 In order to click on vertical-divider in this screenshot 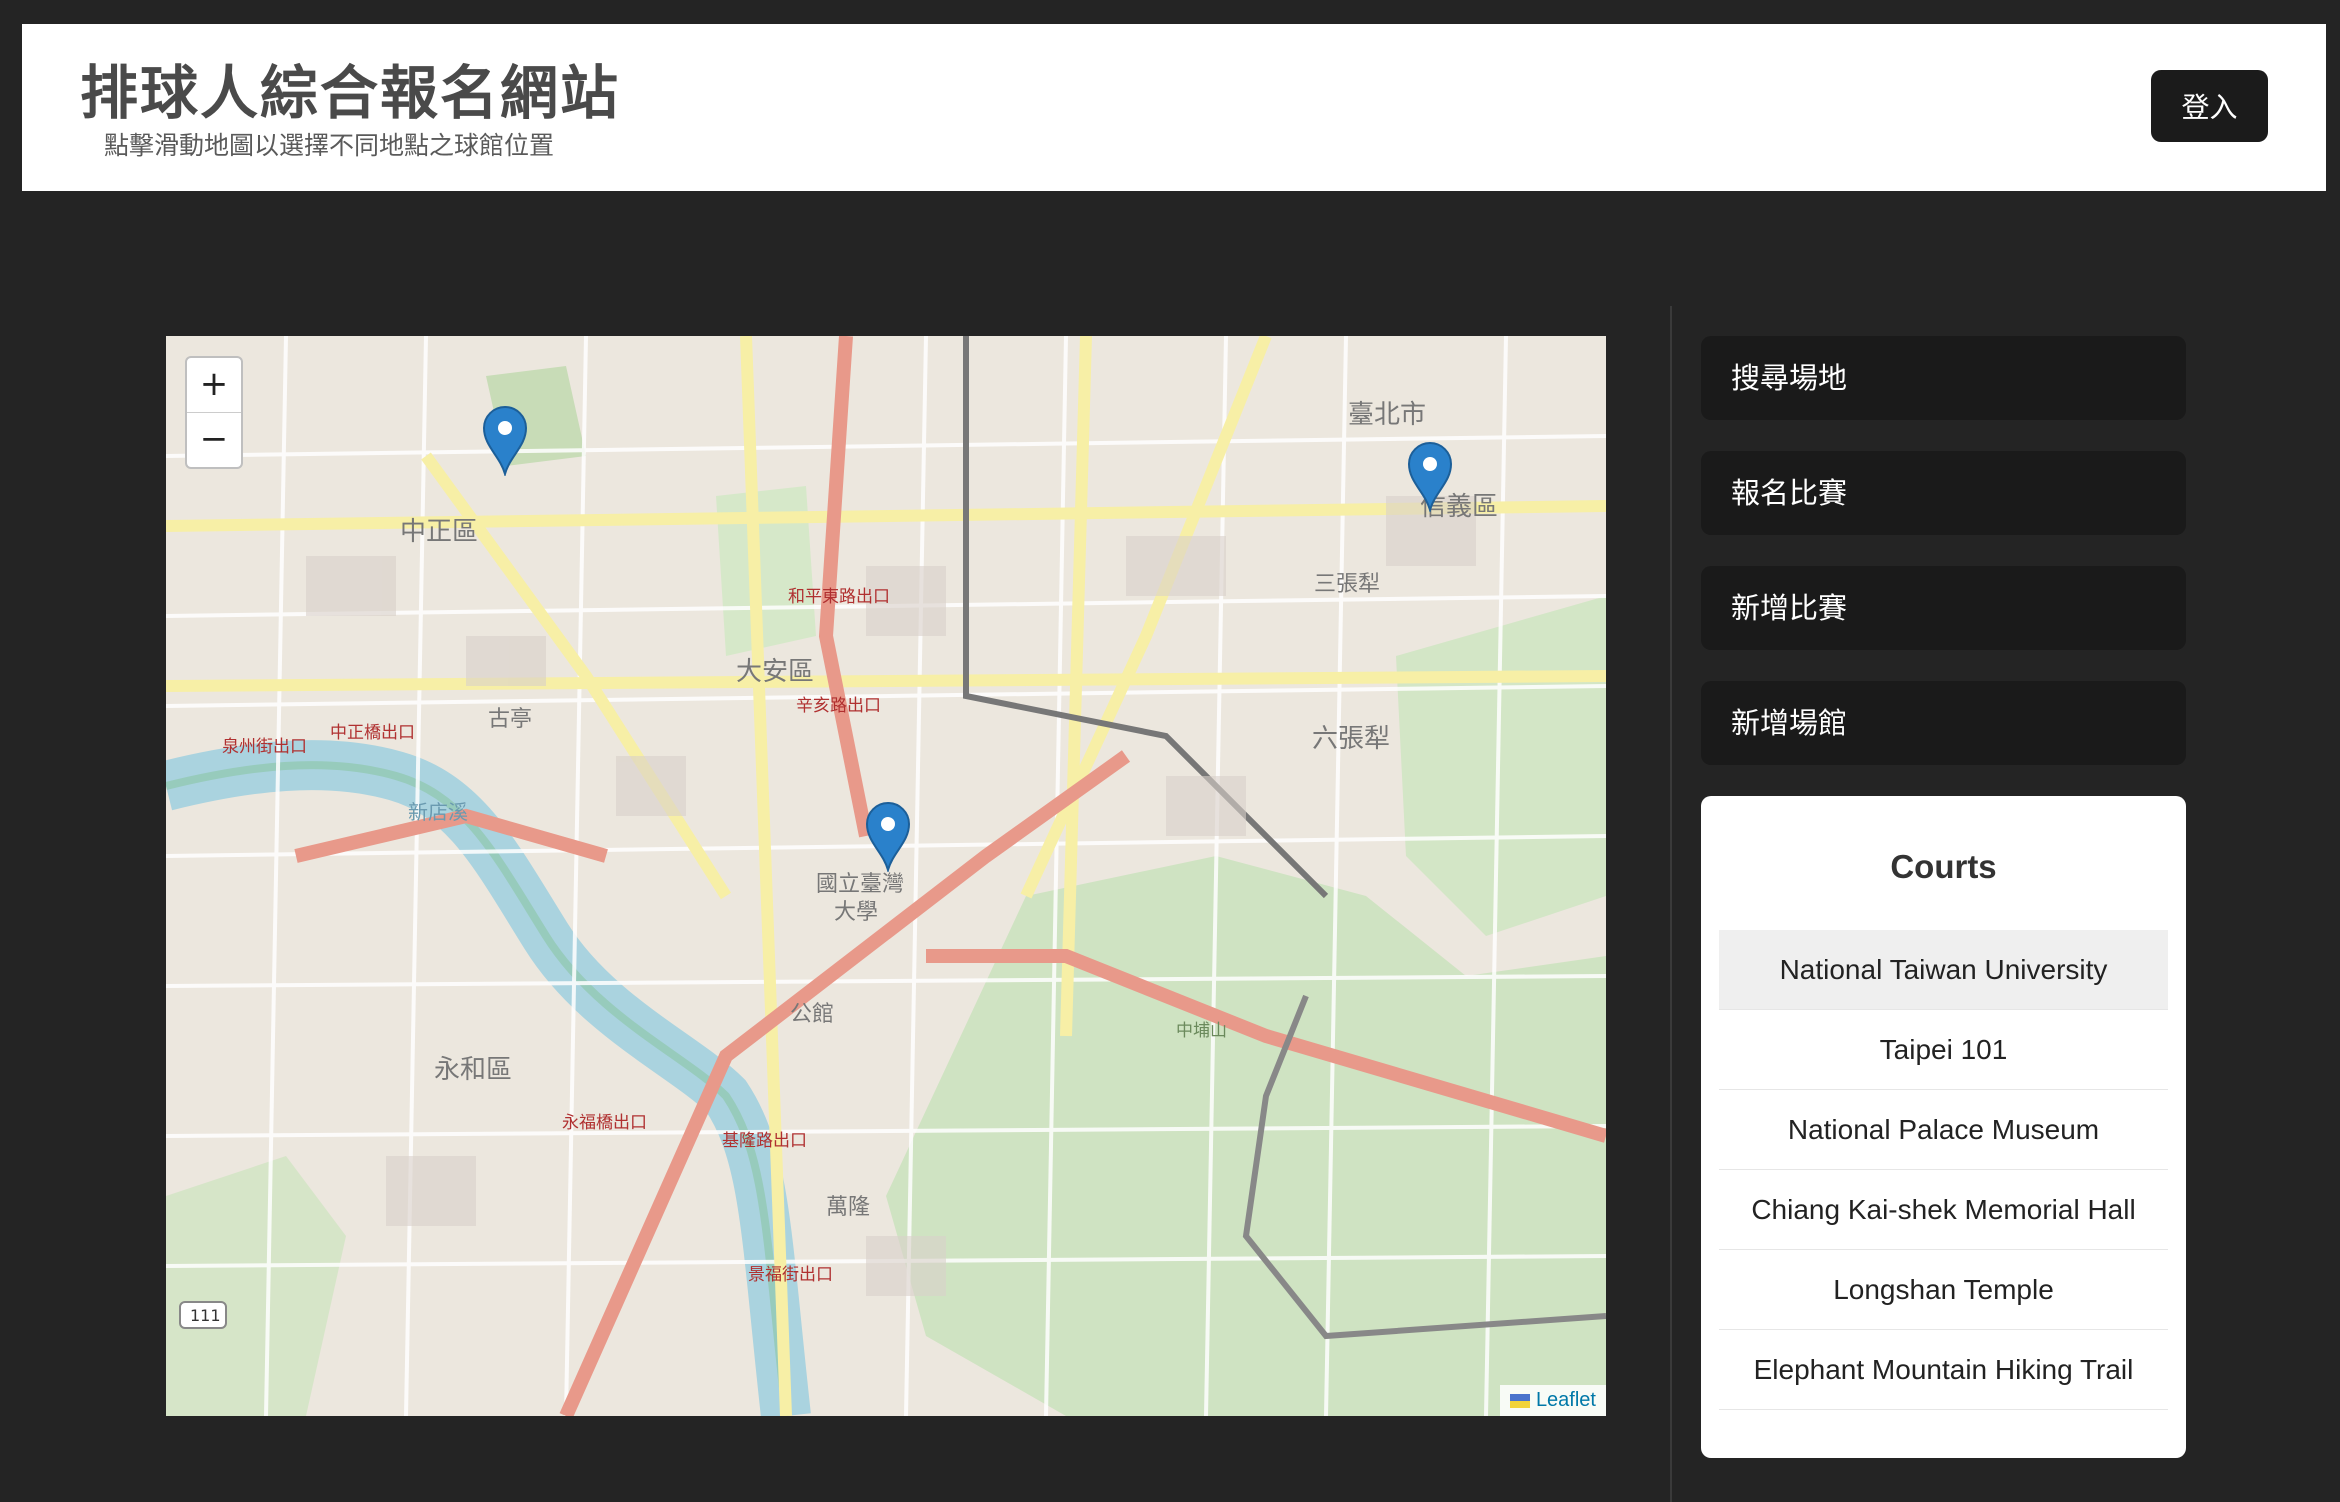, I will do `click(1671, 904)`.